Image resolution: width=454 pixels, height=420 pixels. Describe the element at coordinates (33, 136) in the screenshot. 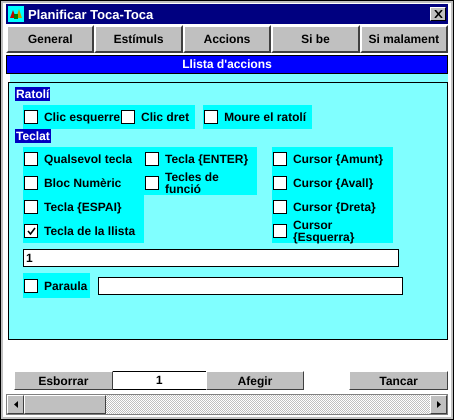

I see `section-label: Teclat` at that location.